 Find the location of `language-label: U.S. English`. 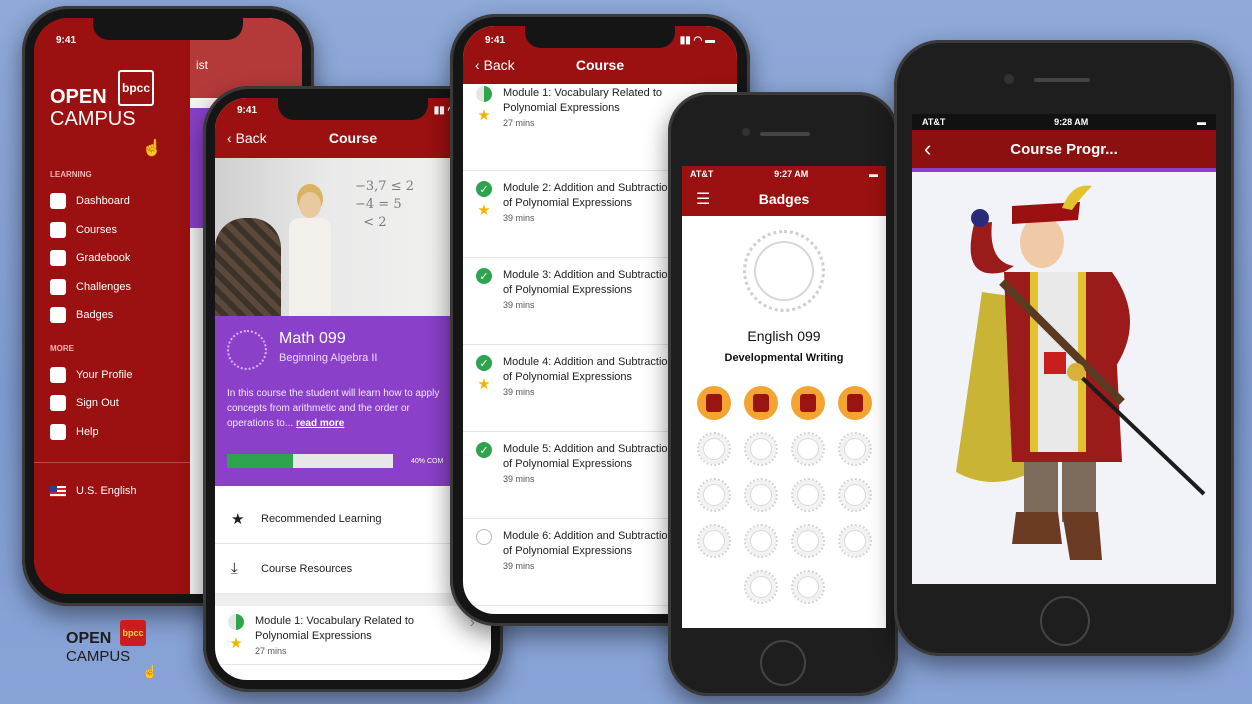

language-label: U.S. English is located at coordinates (106, 491).